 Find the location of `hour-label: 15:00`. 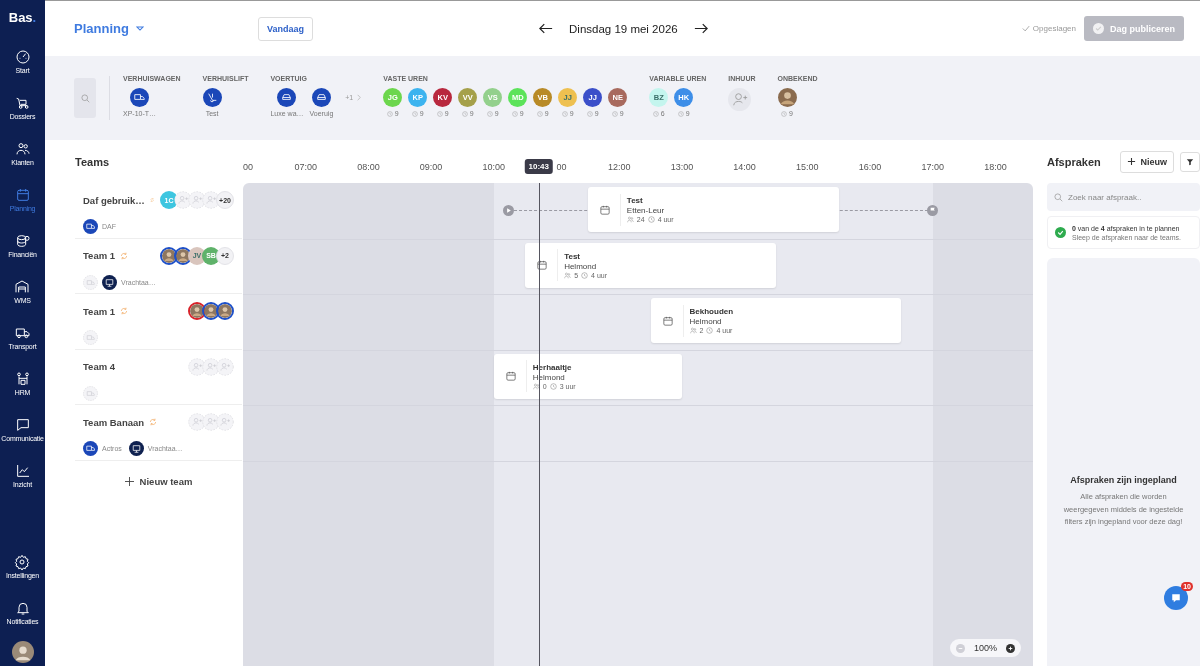

hour-label: 15:00 is located at coordinates (807, 167).